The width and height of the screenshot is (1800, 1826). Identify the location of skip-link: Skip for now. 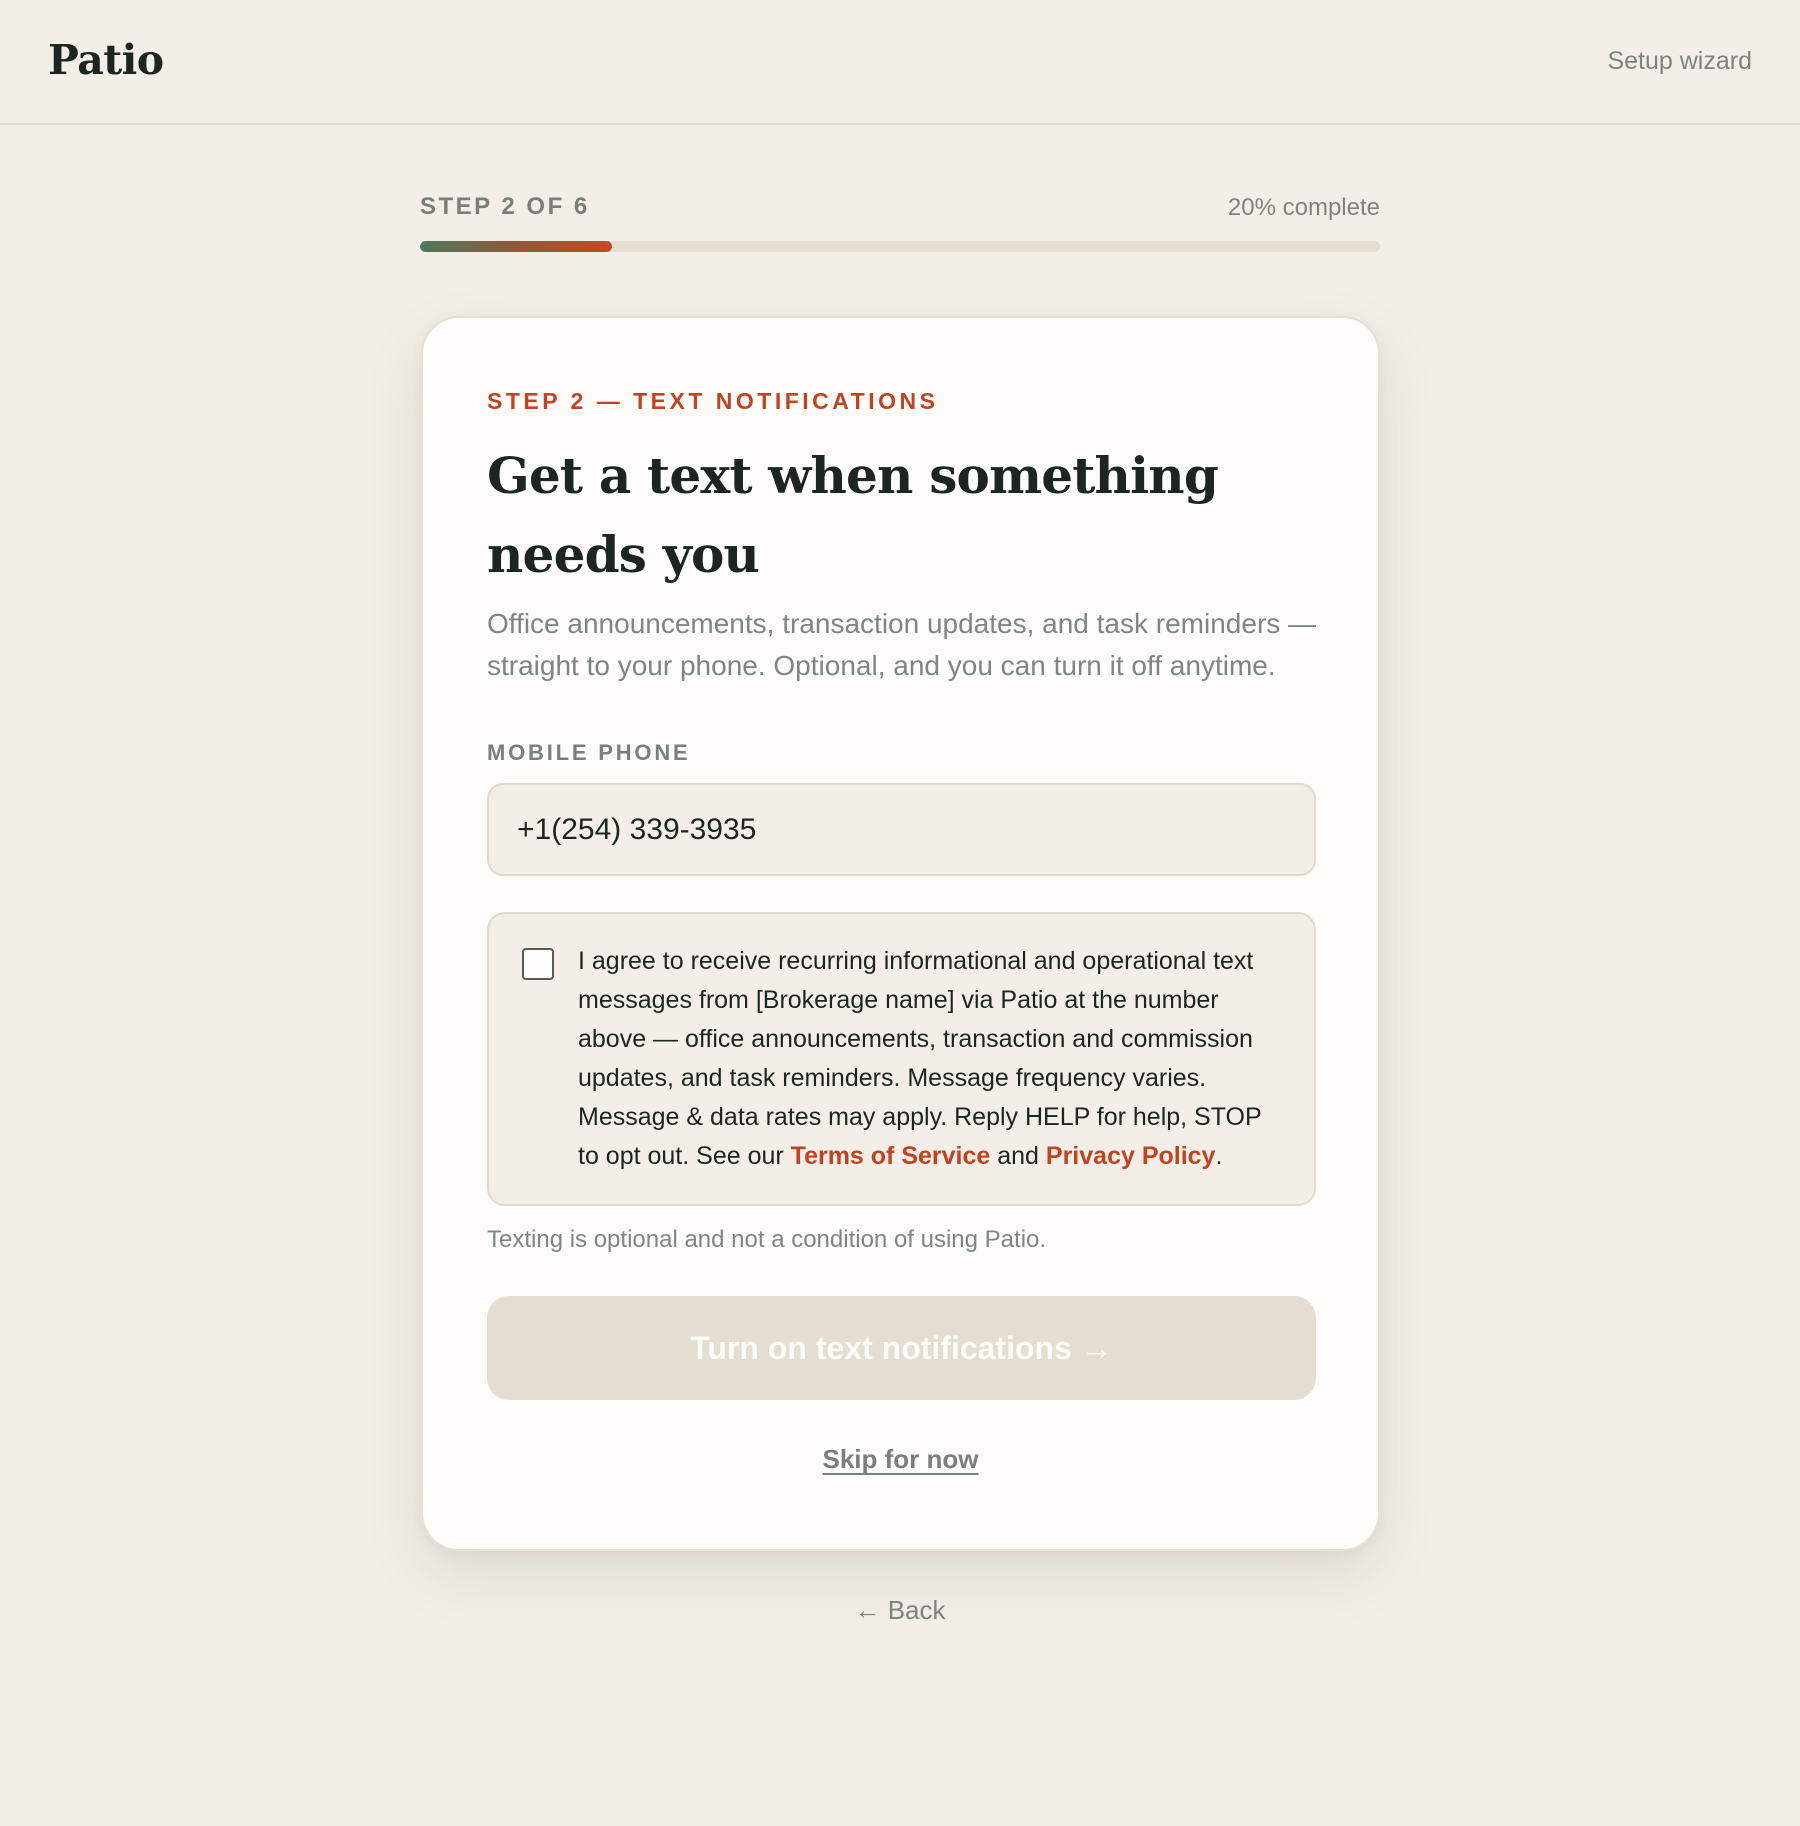
(900, 1459).